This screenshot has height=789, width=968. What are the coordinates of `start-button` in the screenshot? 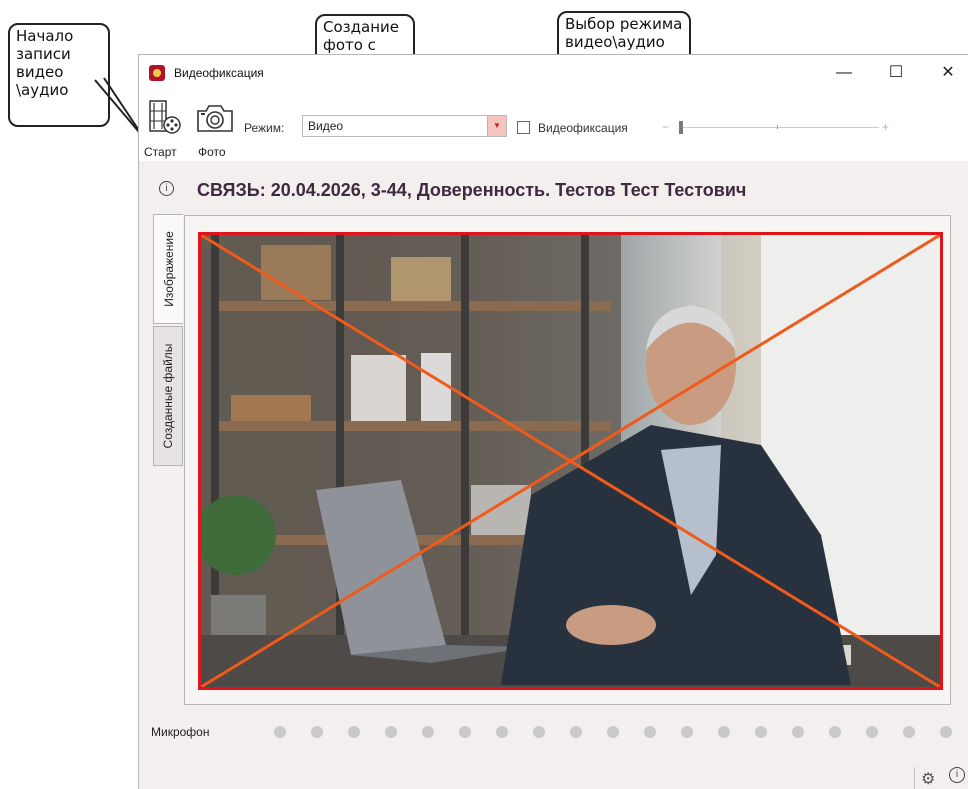 It's located at (164, 117).